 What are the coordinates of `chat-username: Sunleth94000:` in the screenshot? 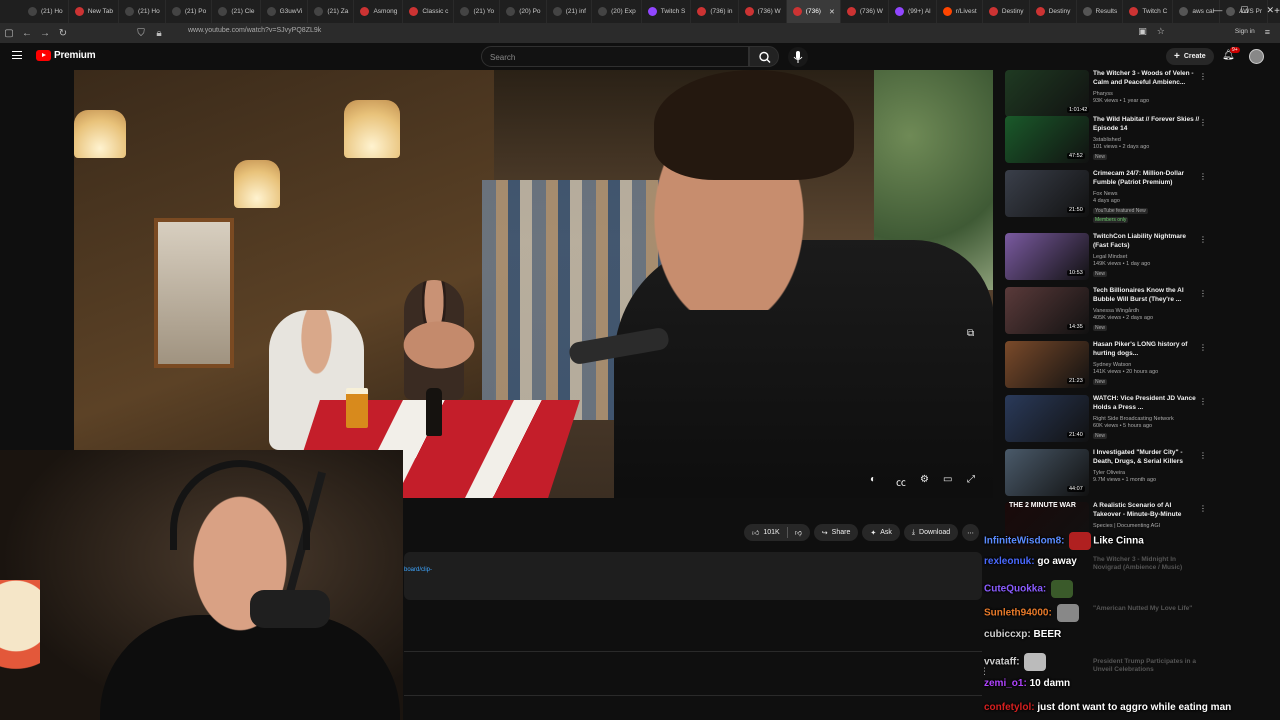 It's located at (1018, 613).